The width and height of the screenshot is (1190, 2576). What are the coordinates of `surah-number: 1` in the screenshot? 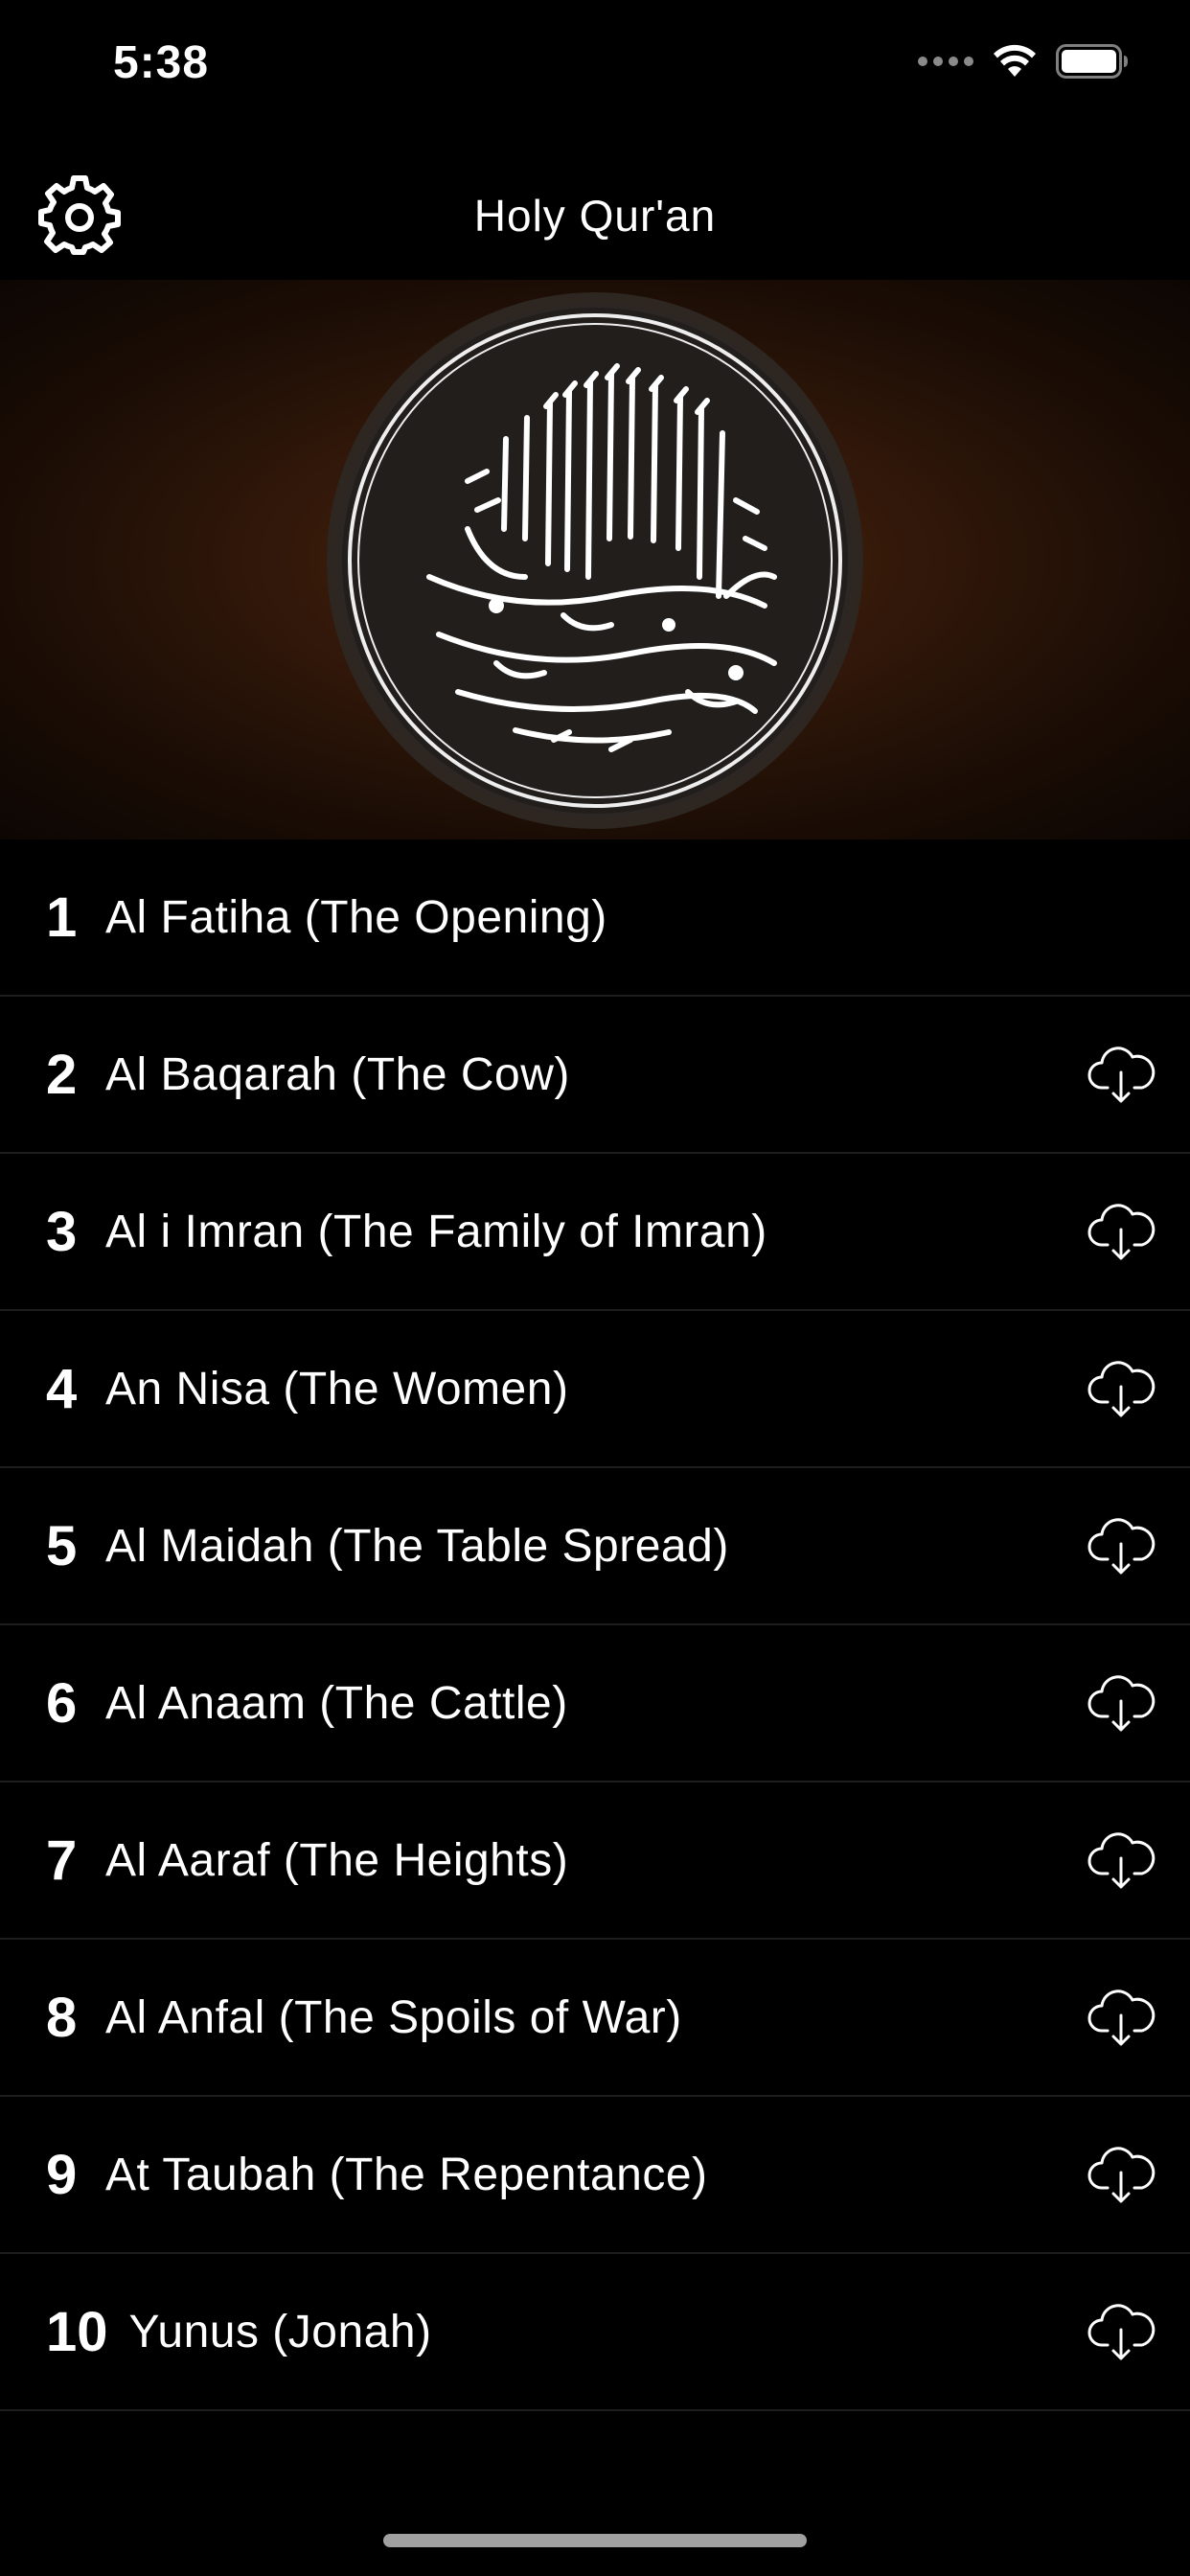 It's located at (62, 917).